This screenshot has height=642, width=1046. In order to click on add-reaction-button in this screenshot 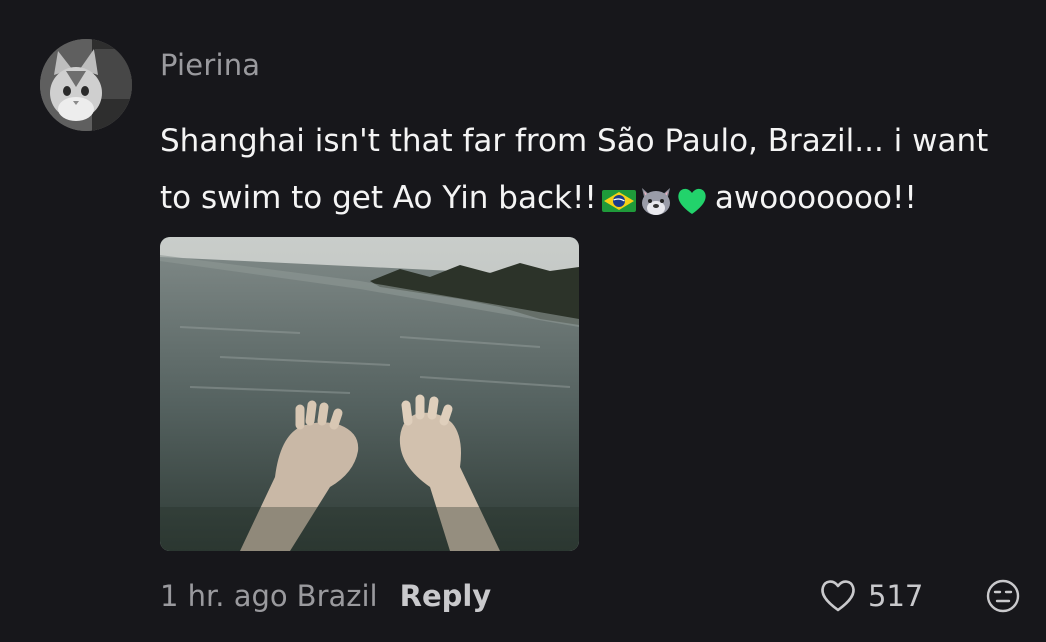, I will do `click(1003, 596)`.